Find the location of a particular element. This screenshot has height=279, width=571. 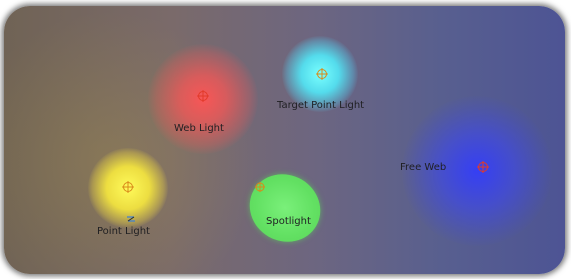

target-point-light-crosshair-icon is located at coordinates (322, 74).